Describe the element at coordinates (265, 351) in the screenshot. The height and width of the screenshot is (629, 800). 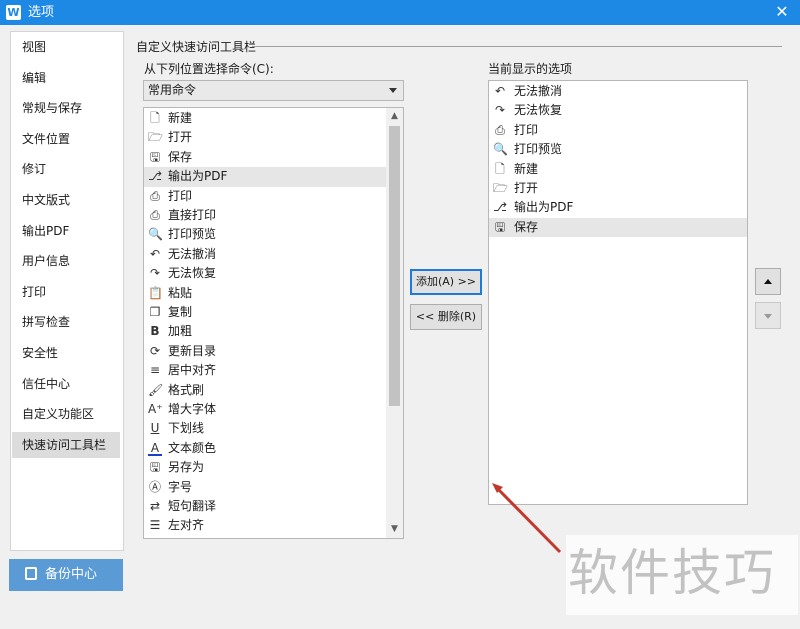
I see `list-item: ⟳ 更新目录` at that location.